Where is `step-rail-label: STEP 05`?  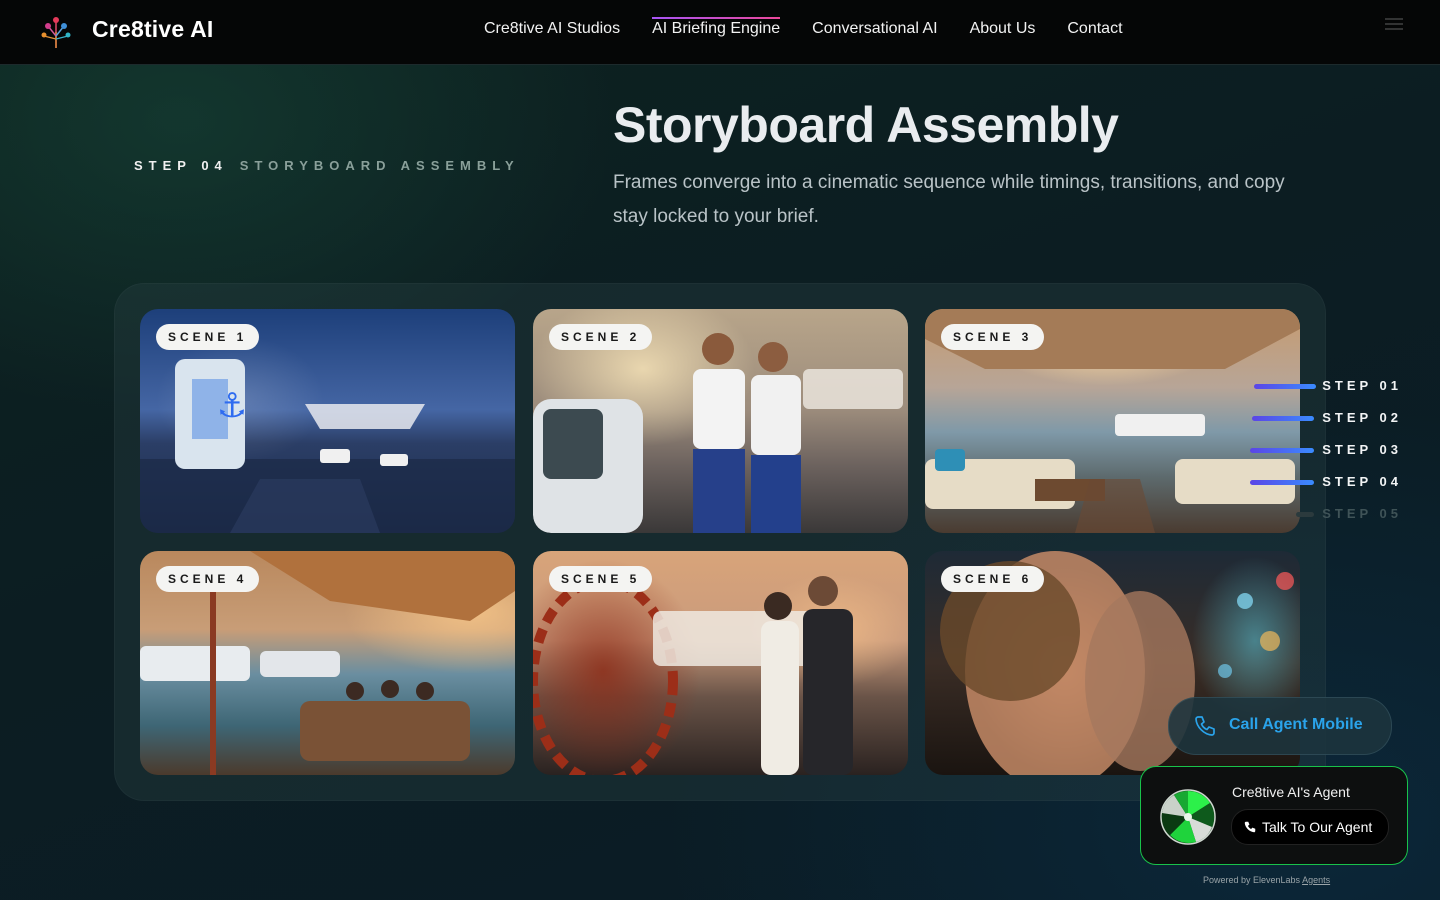
step-rail-label: STEP 05 is located at coordinates (1362, 513).